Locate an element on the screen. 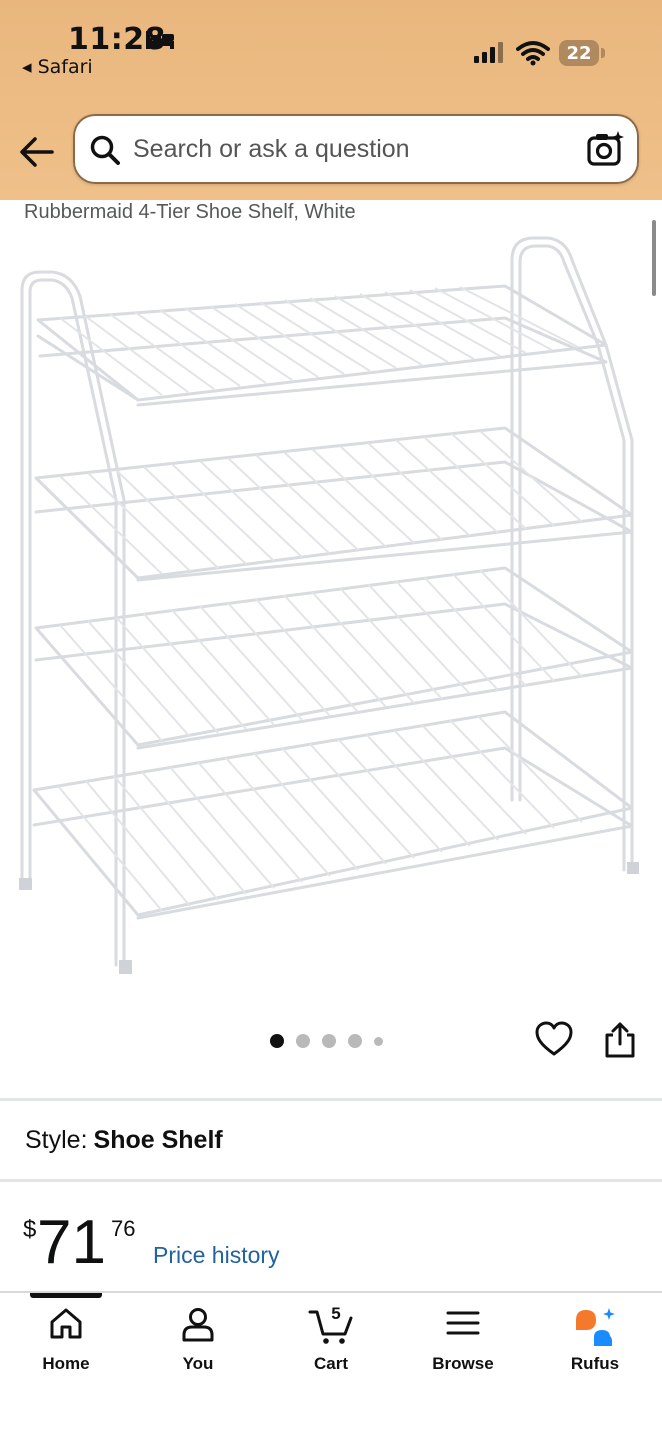  battery-indicator: 22 is located at coordinates (579, 53).